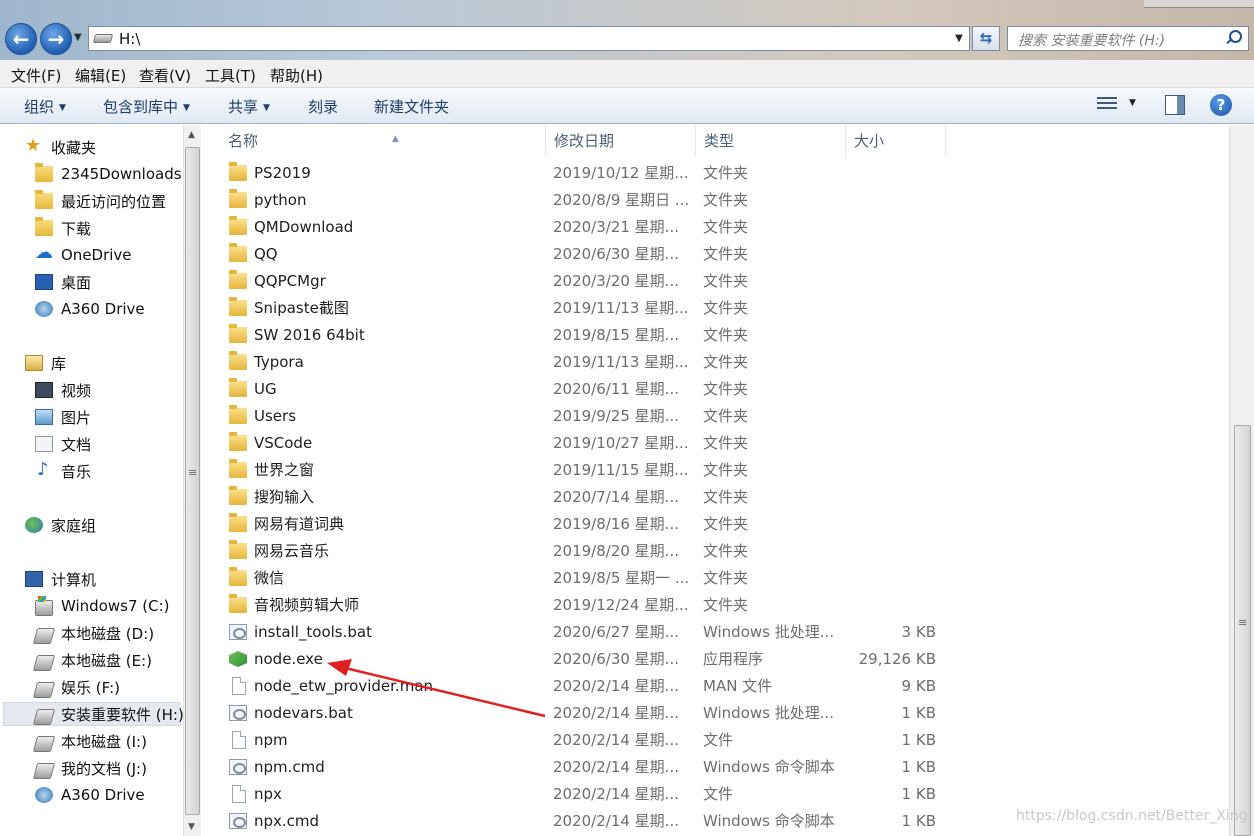  Describe the element at coordinates (230, 75) in the screenshot. I see `menu-tools: 工具(T)` at that location.